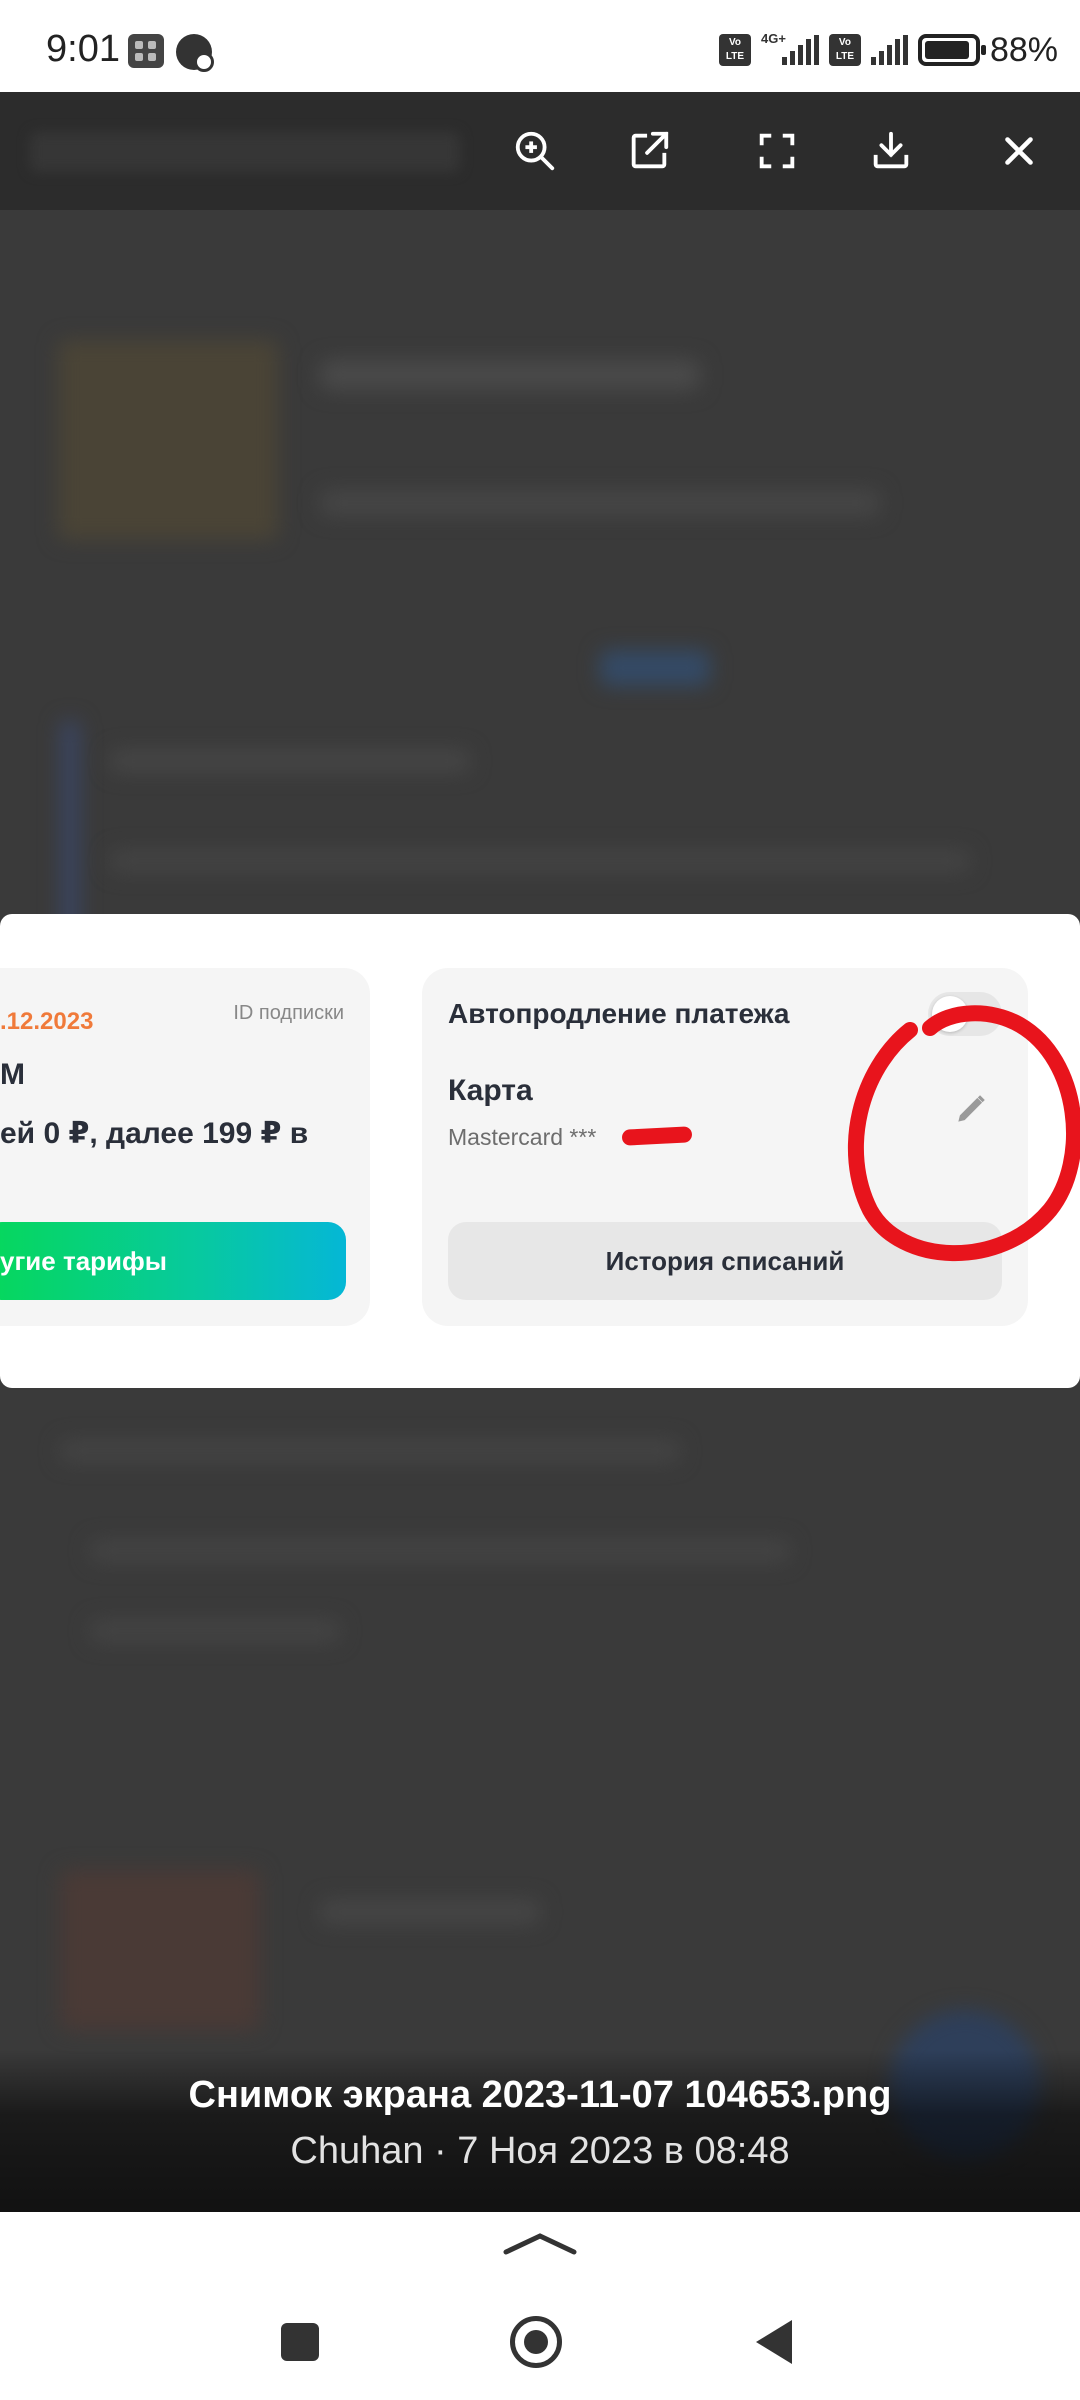 Image resolution: width=1080 pixels, height=2400 pixels. What do you see at coordinates (47, 1021) in the screenshot?
I see `subscription-date: .12.2023` at bounding box center [47, 1021].